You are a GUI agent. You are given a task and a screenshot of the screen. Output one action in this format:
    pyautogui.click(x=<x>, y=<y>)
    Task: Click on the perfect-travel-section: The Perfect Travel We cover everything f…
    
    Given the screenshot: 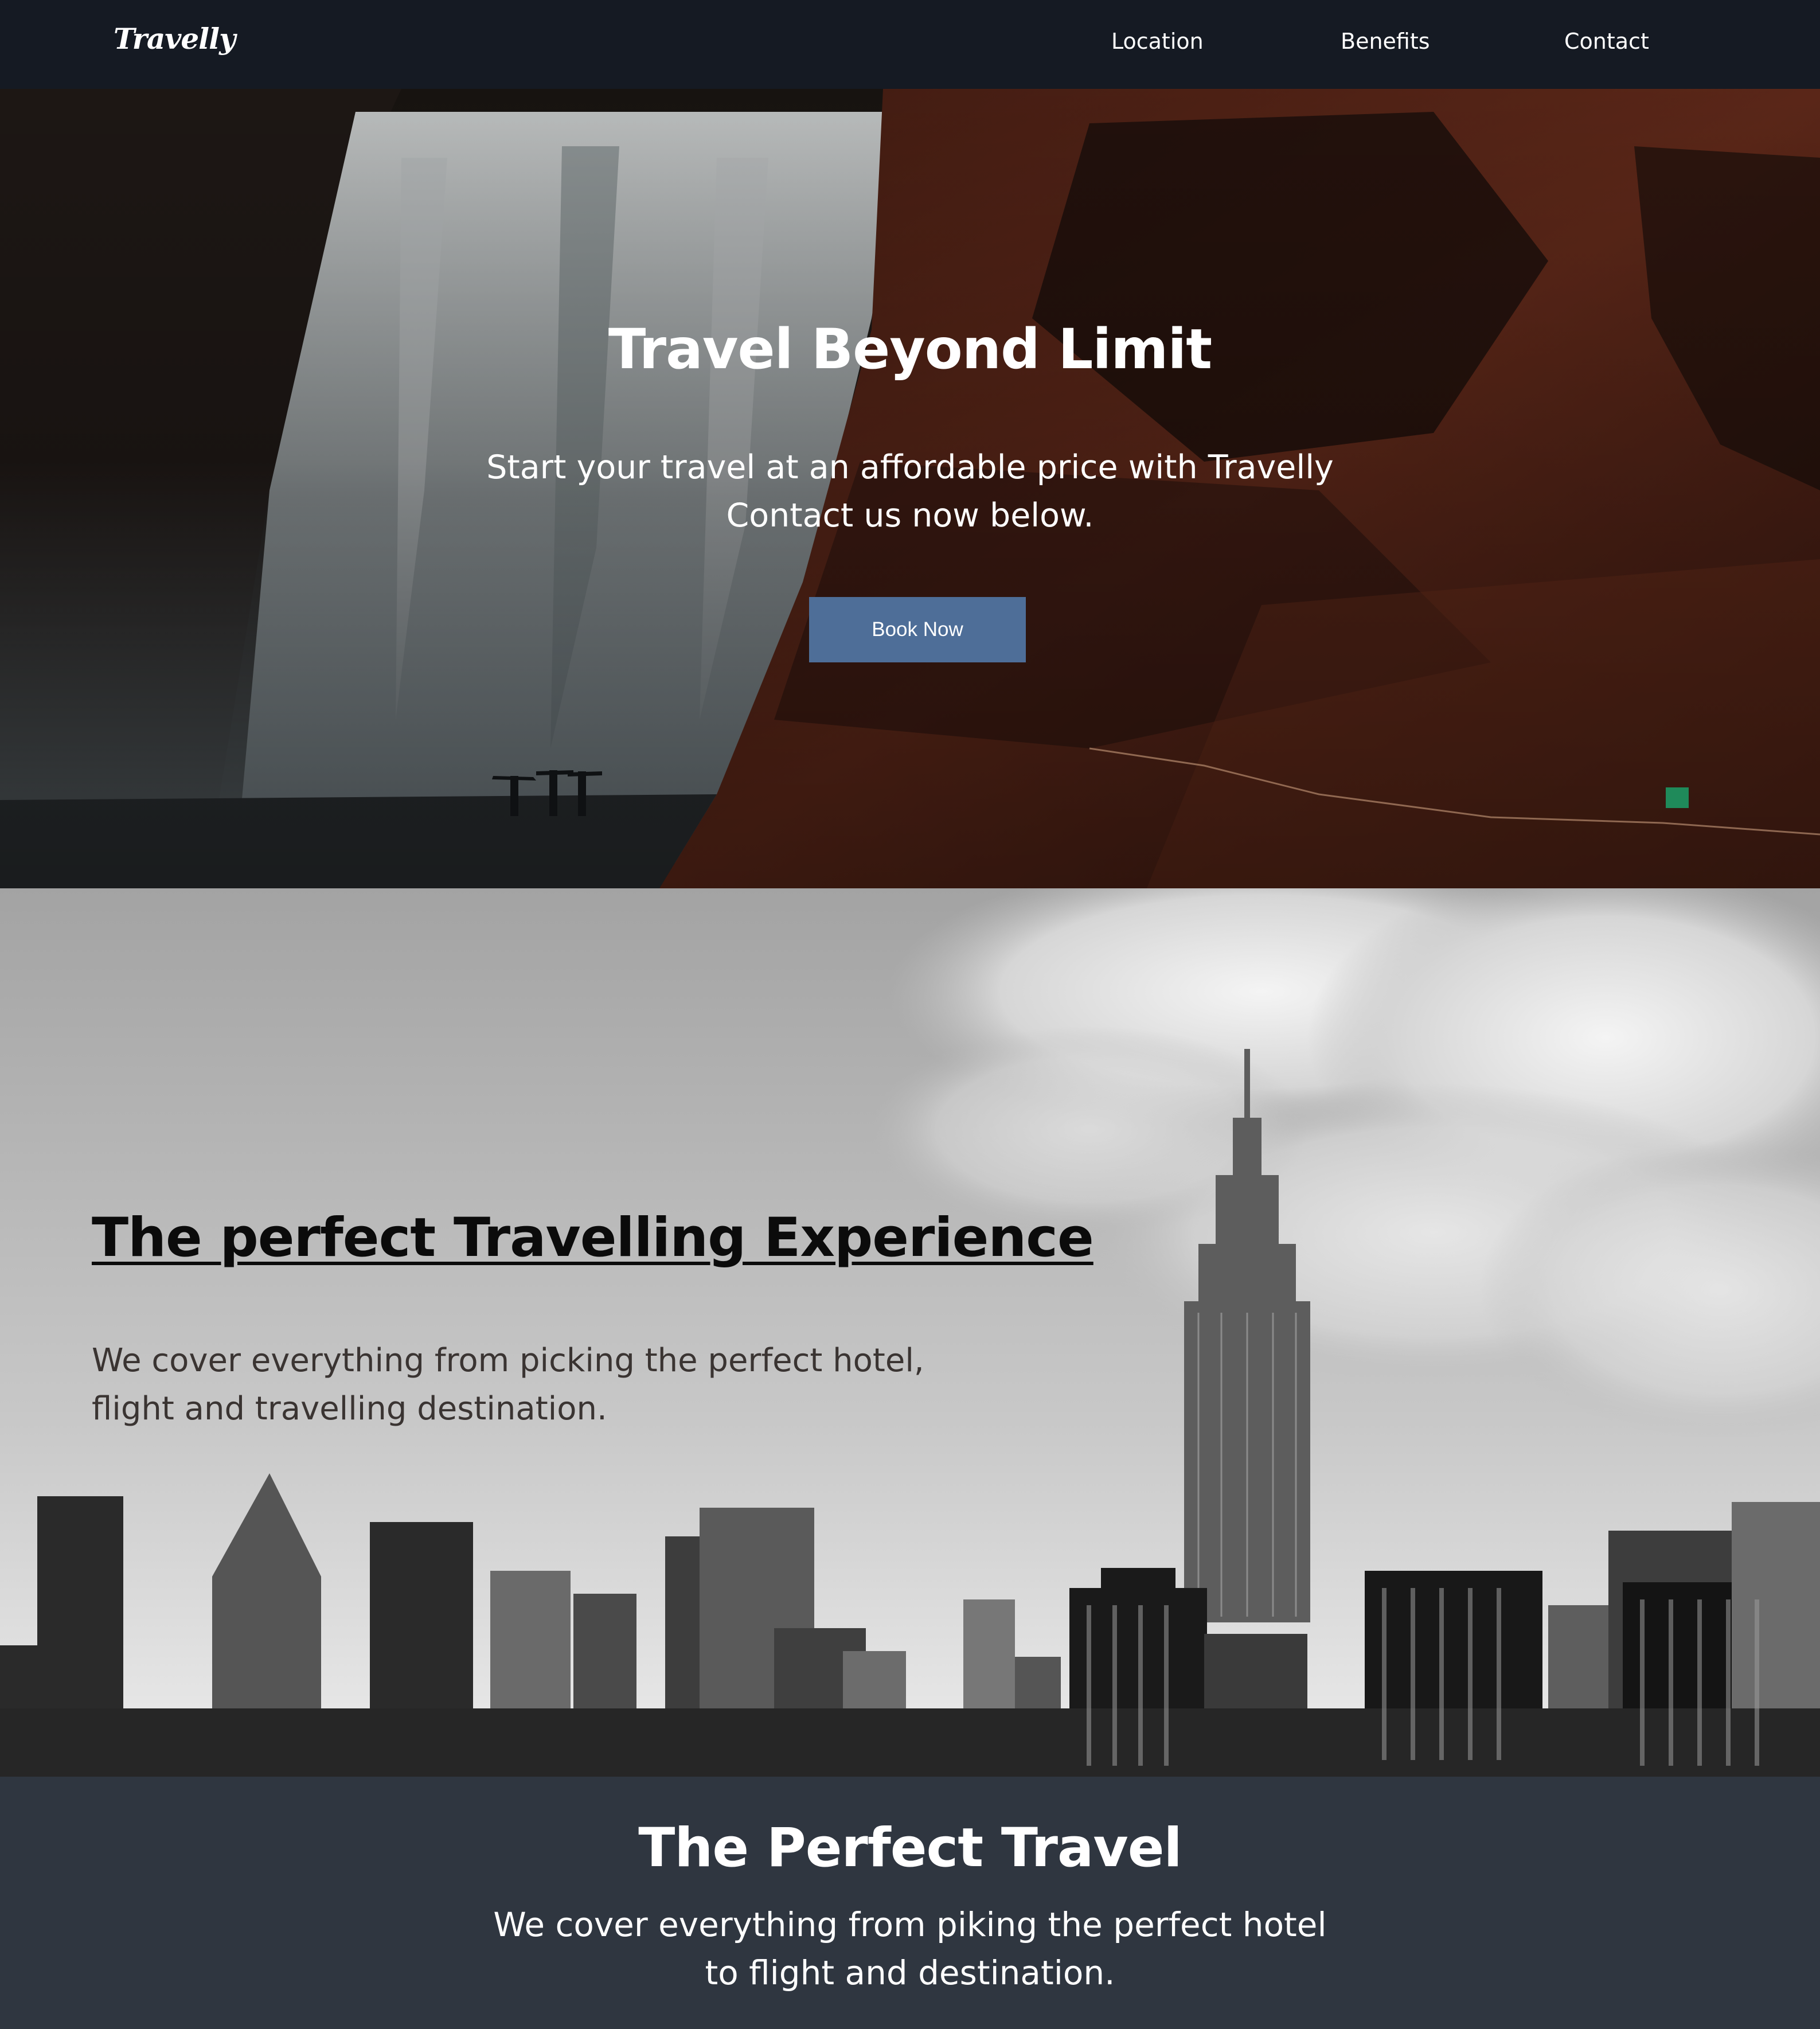 What is the action you would take?
    pyautogui.click(x=910, y=1903)
    